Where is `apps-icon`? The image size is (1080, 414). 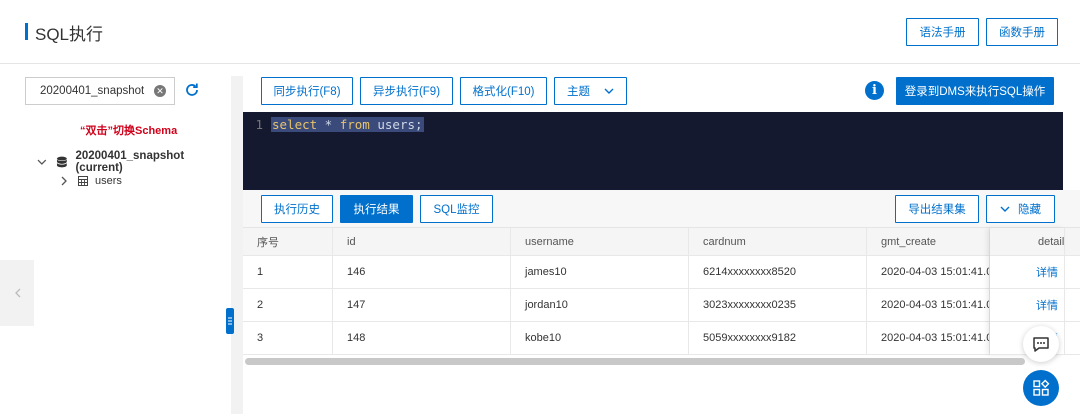
apps-icon is located at coordinates (1041, 387).